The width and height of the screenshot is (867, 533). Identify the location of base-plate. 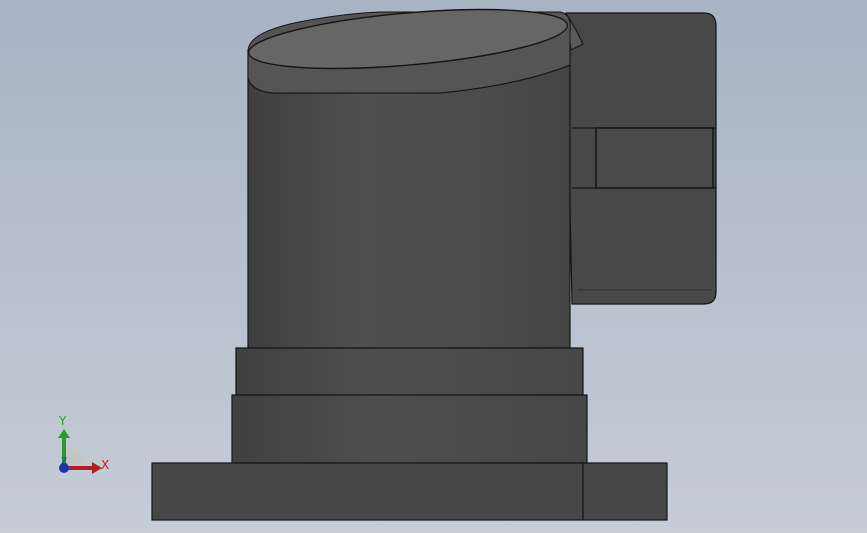
(409, 491).